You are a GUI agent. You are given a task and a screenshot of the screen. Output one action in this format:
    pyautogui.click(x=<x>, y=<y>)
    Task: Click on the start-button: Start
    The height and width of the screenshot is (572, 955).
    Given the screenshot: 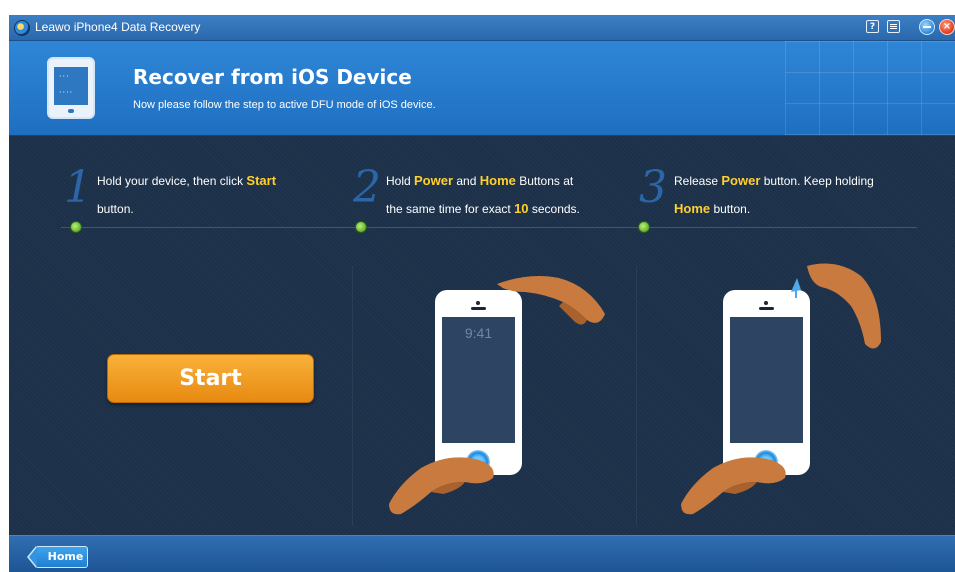 What is the action you would take?
    pyautogui.click(x=210, y=378)
    